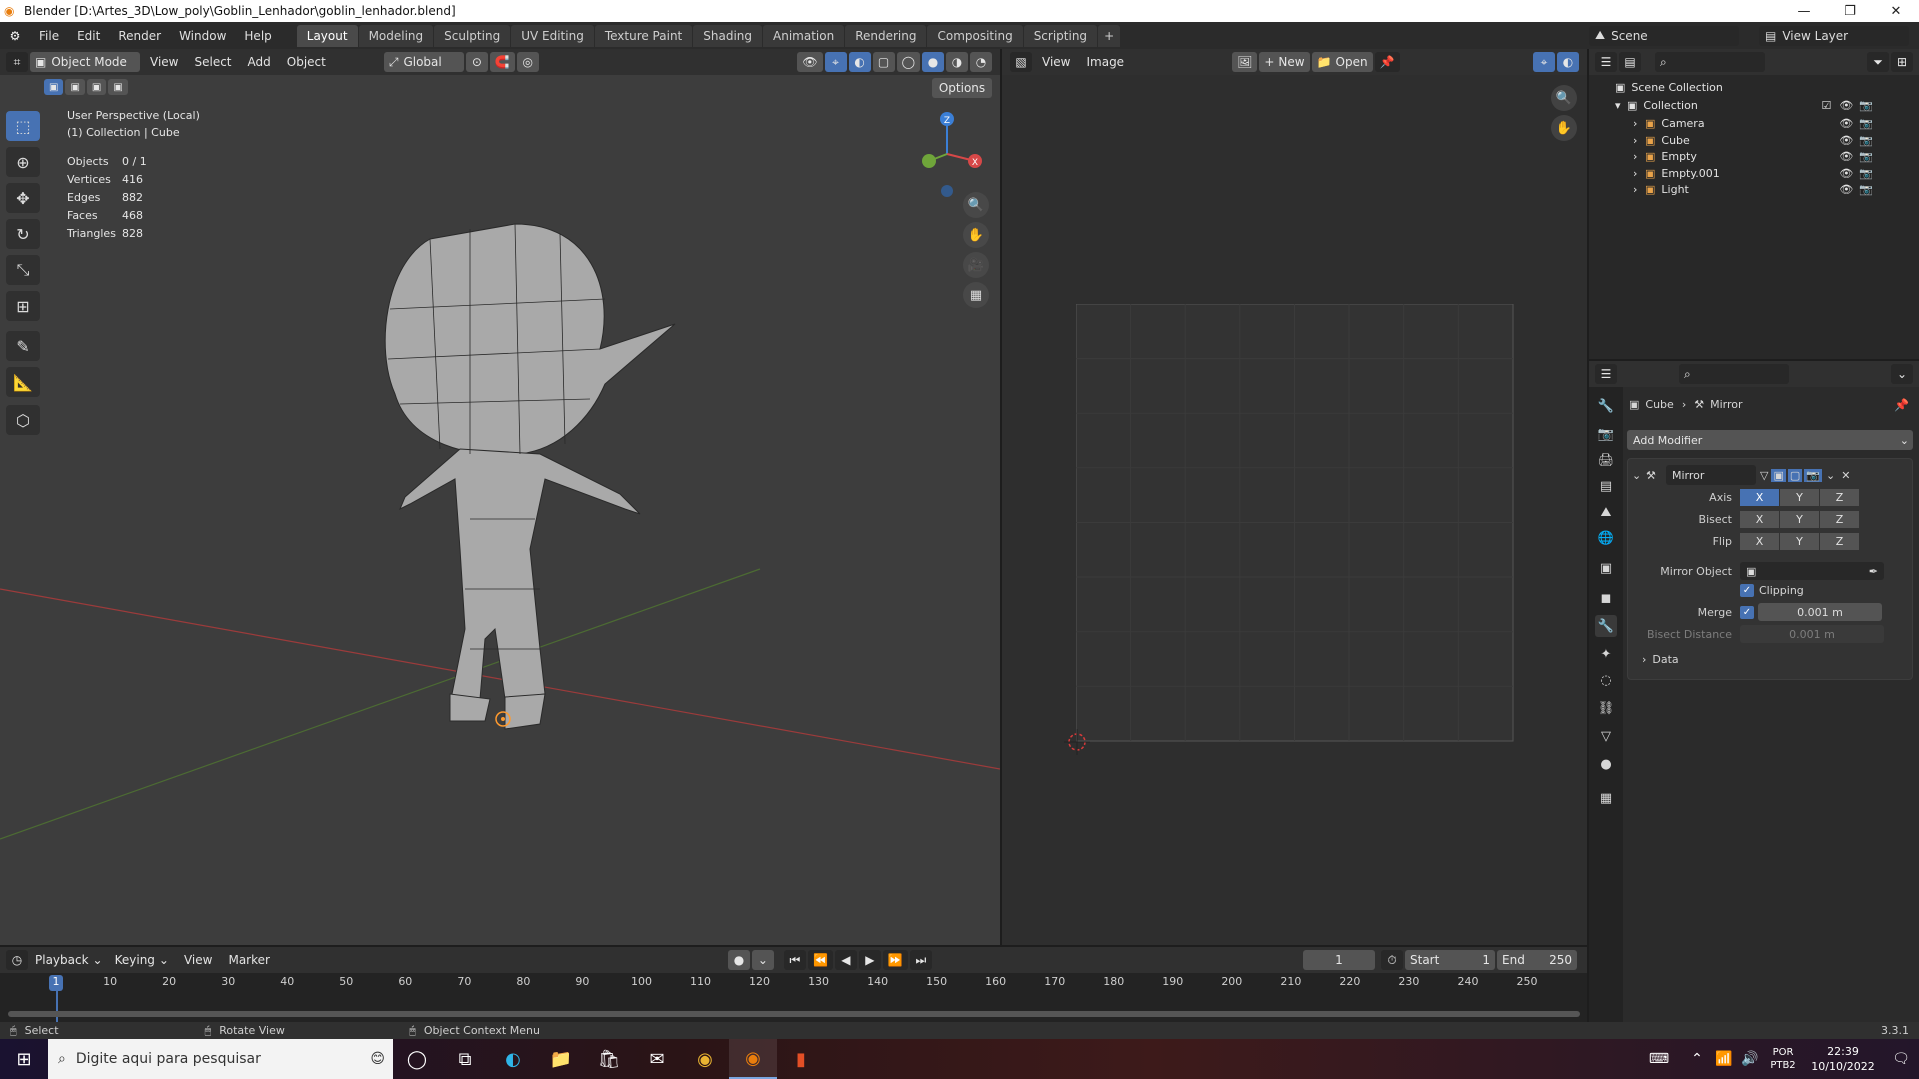 This screenshot has width=1919, height=1079. What do you see at coordinates (1902, 62) in the screenshot?
I see `new-collection-icon: ⊞` at bounding box center [1902, 62].